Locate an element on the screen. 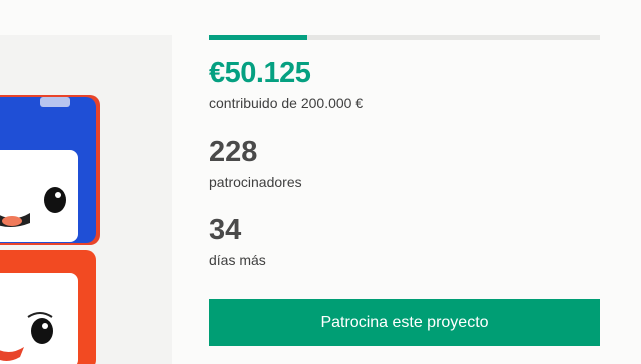 The width and height of the screenshot is (641, 364). back-project-button: Patrocina este proyecto is located at coordinates (404, 322).